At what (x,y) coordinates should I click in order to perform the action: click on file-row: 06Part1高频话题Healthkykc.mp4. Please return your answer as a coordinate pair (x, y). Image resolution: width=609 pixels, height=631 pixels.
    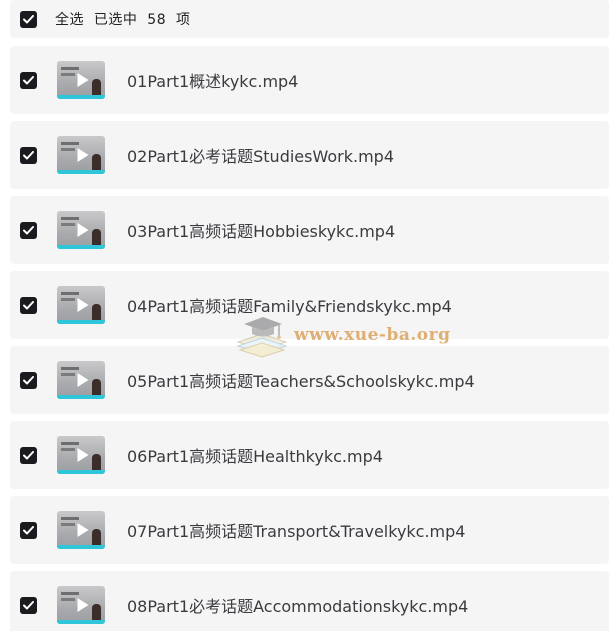
    Looking at the image, I should click on (309, 455).